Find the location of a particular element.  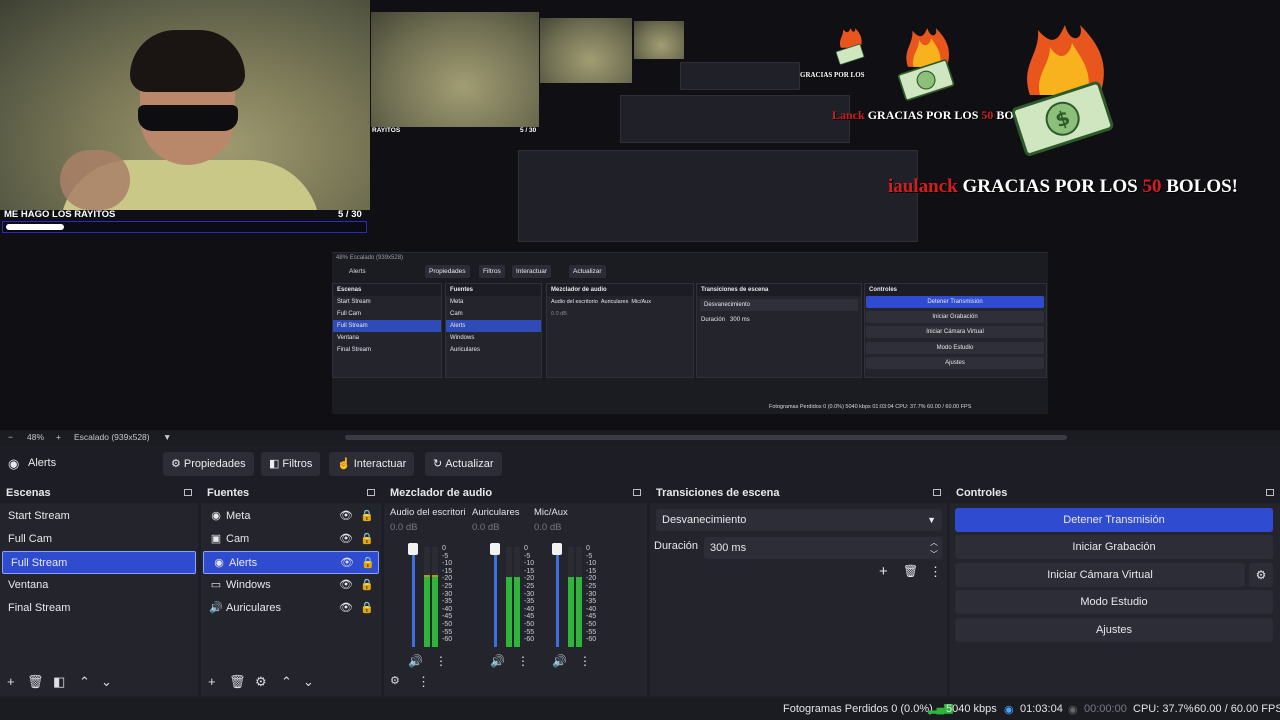

db-tick-label: -25 is located at coordinates (529, 586).